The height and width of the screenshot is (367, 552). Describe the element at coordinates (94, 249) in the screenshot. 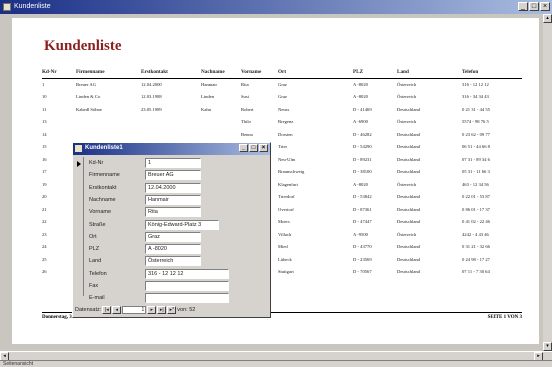

I see `field-label: PLZ` at that location.